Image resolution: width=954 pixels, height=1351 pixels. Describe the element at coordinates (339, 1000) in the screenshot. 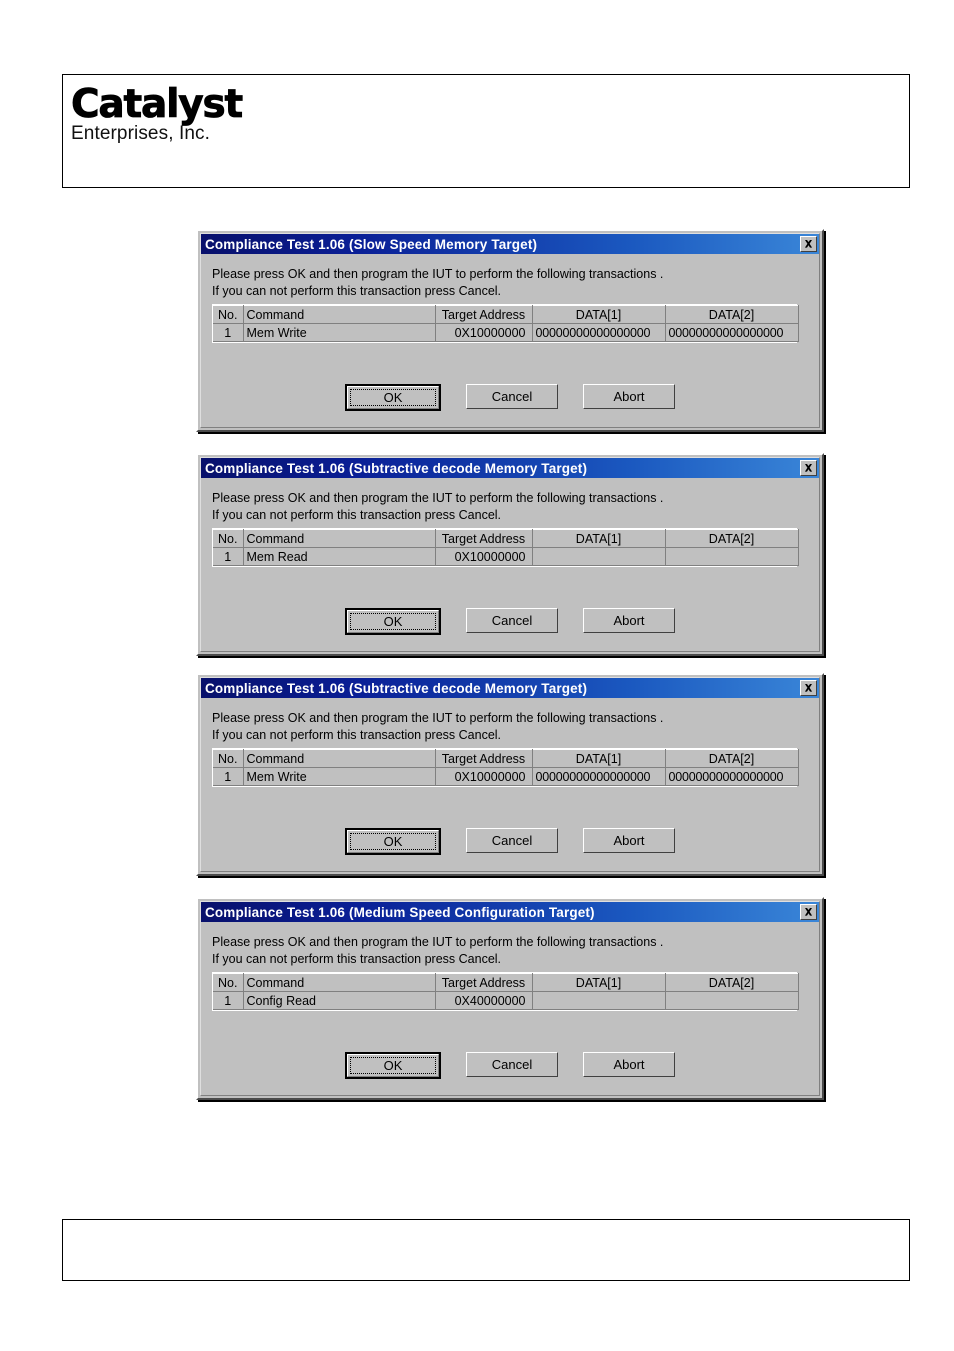

I see `cell-command: Config Read` at that location.